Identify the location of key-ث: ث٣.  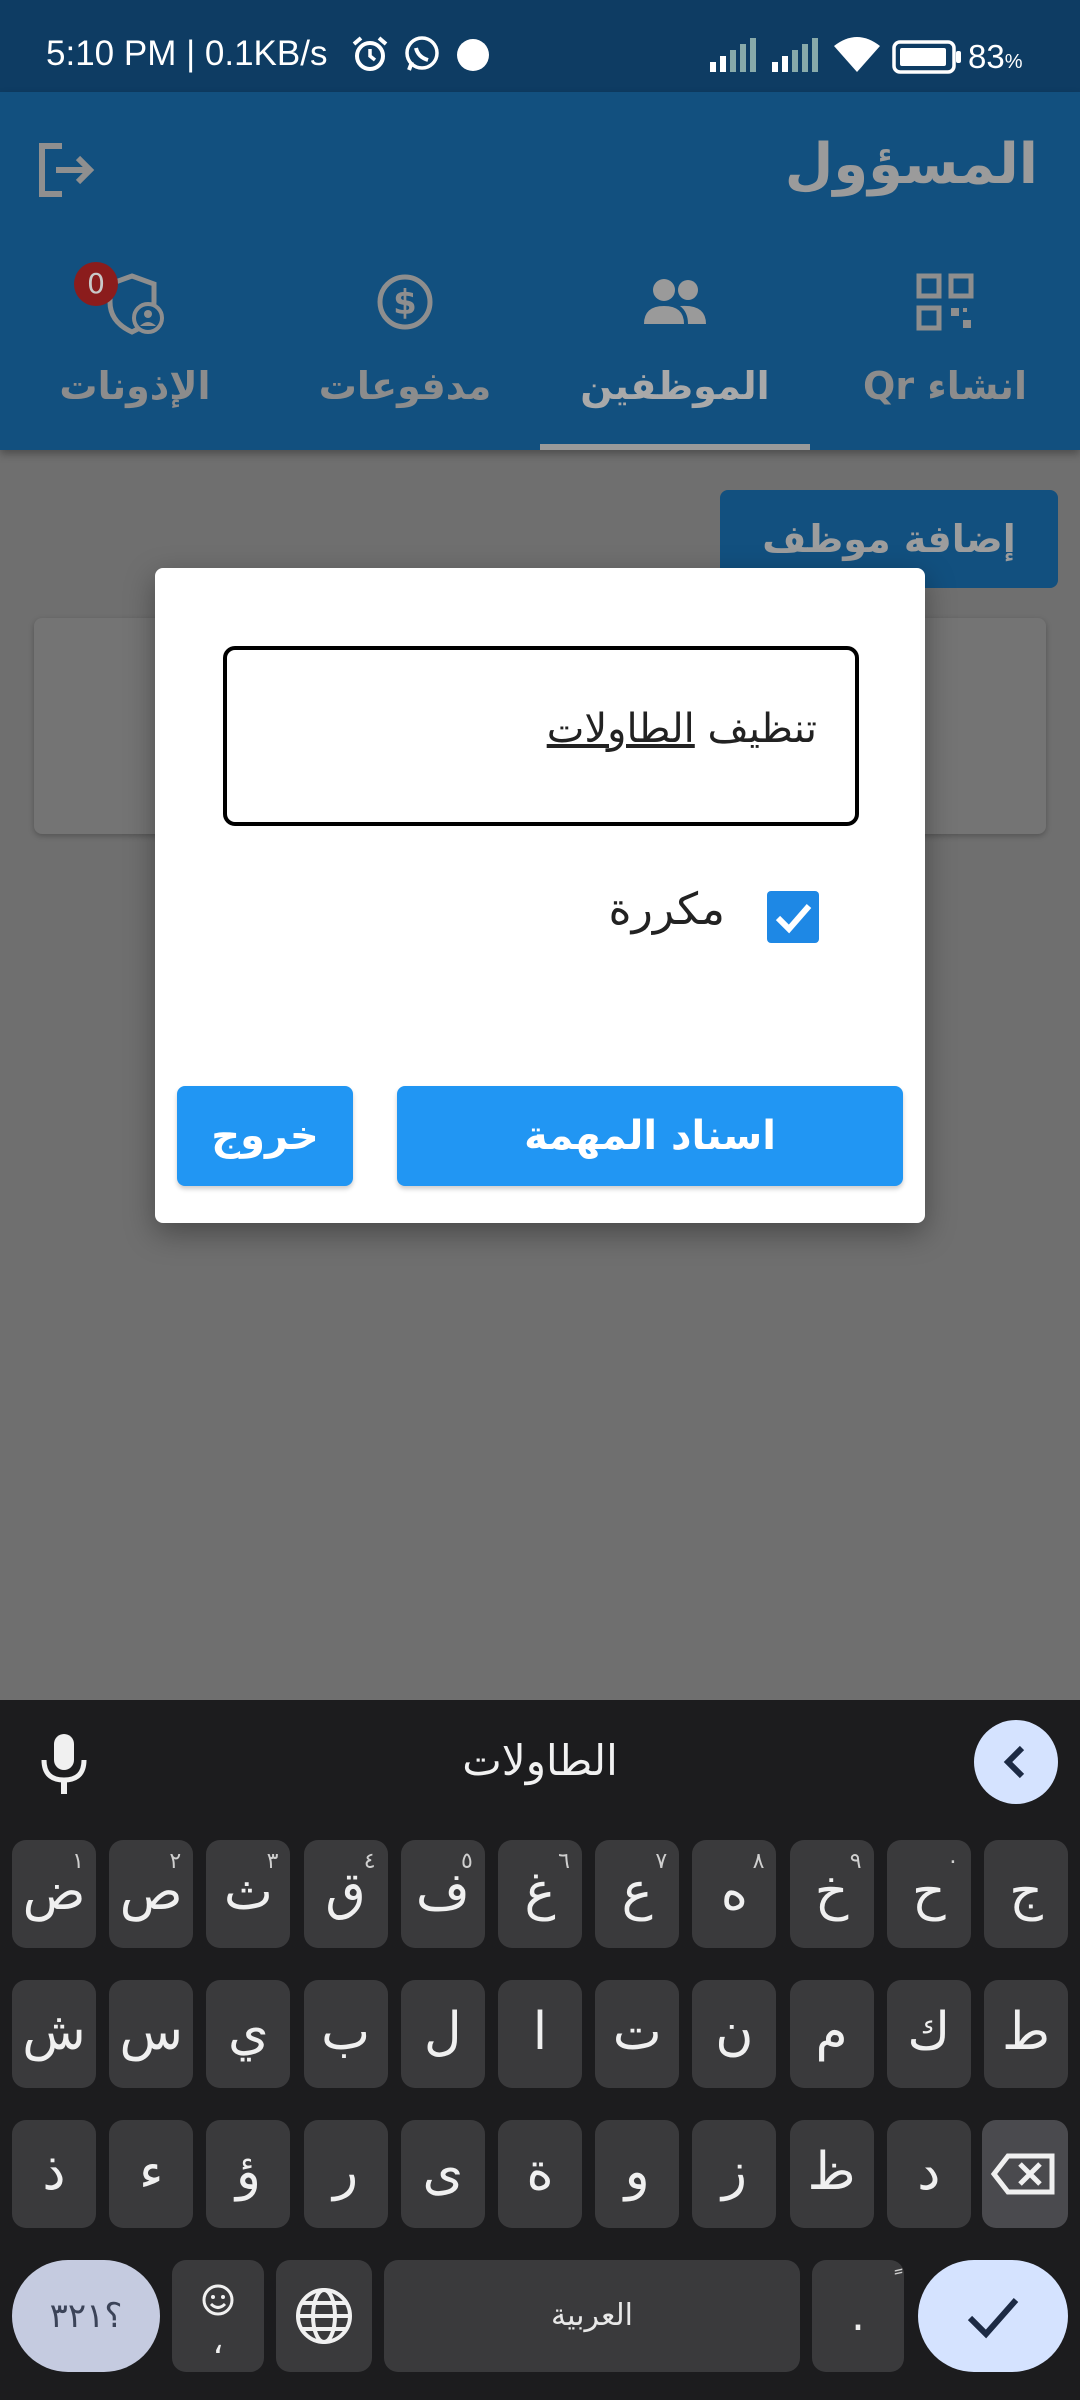
(248, 1894).